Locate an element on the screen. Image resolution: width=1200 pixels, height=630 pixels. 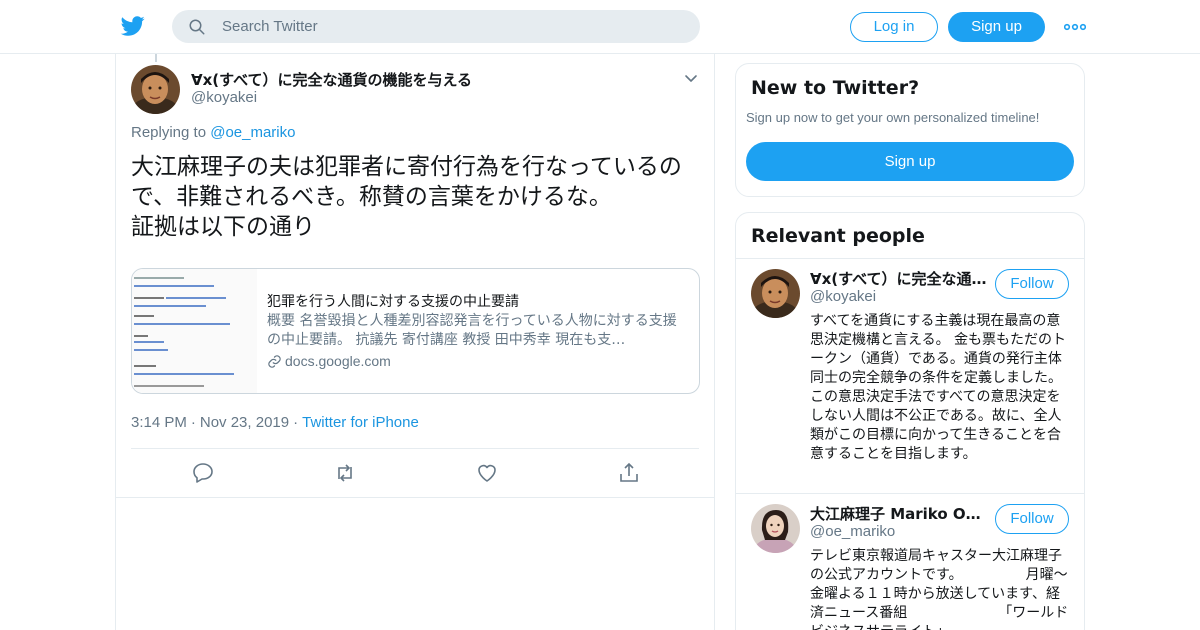
author-name: ∀x(すべて）に完全な通貨の機能を与える is located at coordinates (331, 79).